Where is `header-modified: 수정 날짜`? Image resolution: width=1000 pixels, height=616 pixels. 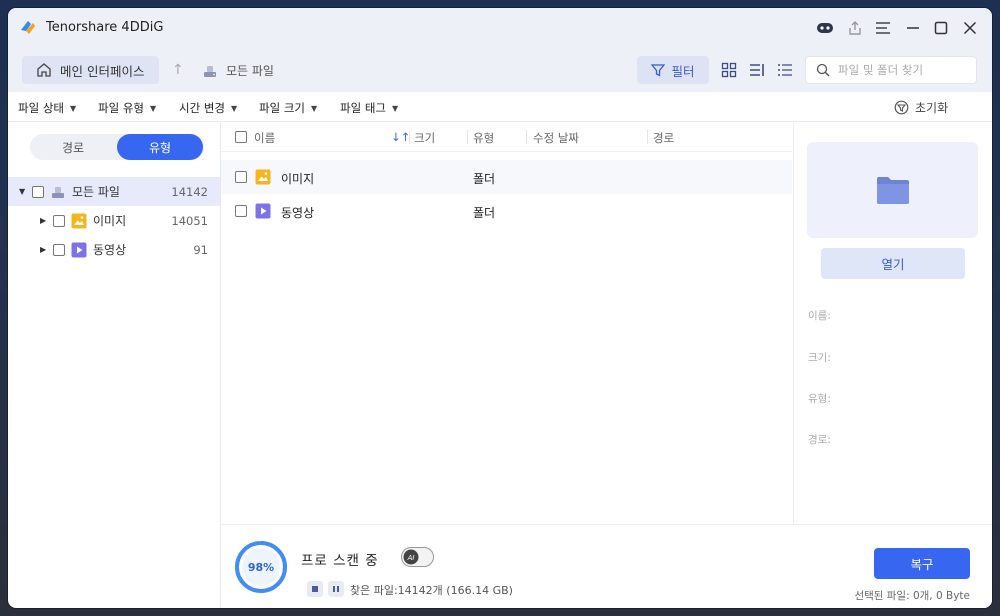 header-modified: 수정 날짜 is located at coordinates (556, 138).